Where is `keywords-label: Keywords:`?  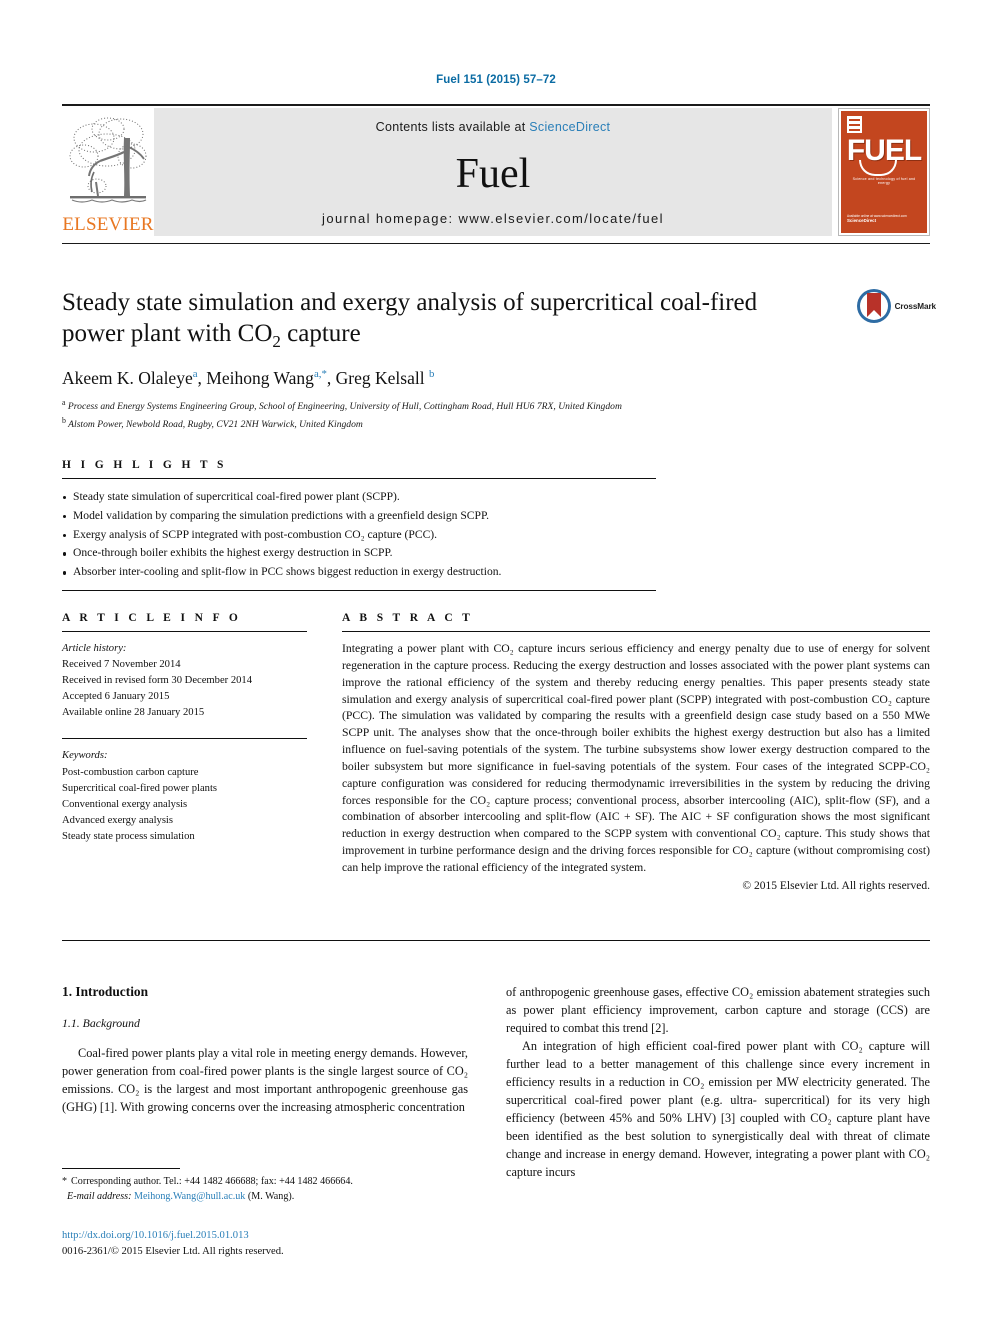 keywords-label: Keywords: is located at coordinates (85, 756).